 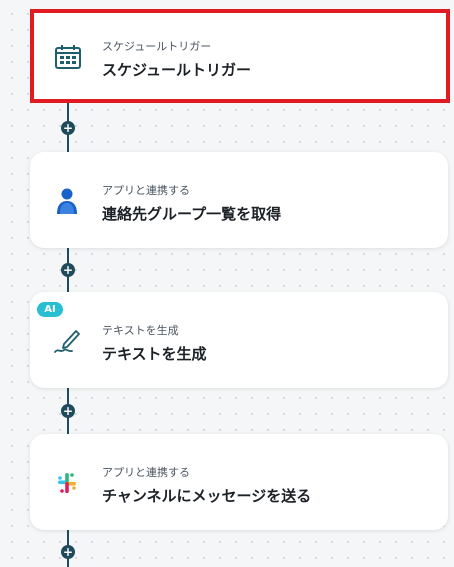 I want to click on step-title: チャンネルにメッセージを送る, so click(x=207, y=496).